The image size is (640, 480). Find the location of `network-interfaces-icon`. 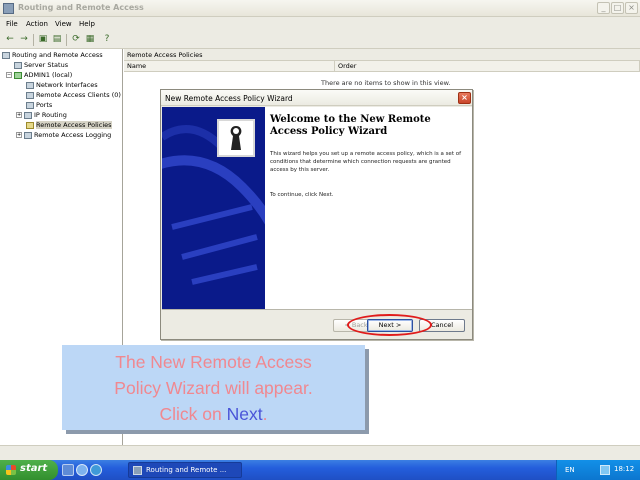

network-interfaces-icon is located at coordinates (30, 85).